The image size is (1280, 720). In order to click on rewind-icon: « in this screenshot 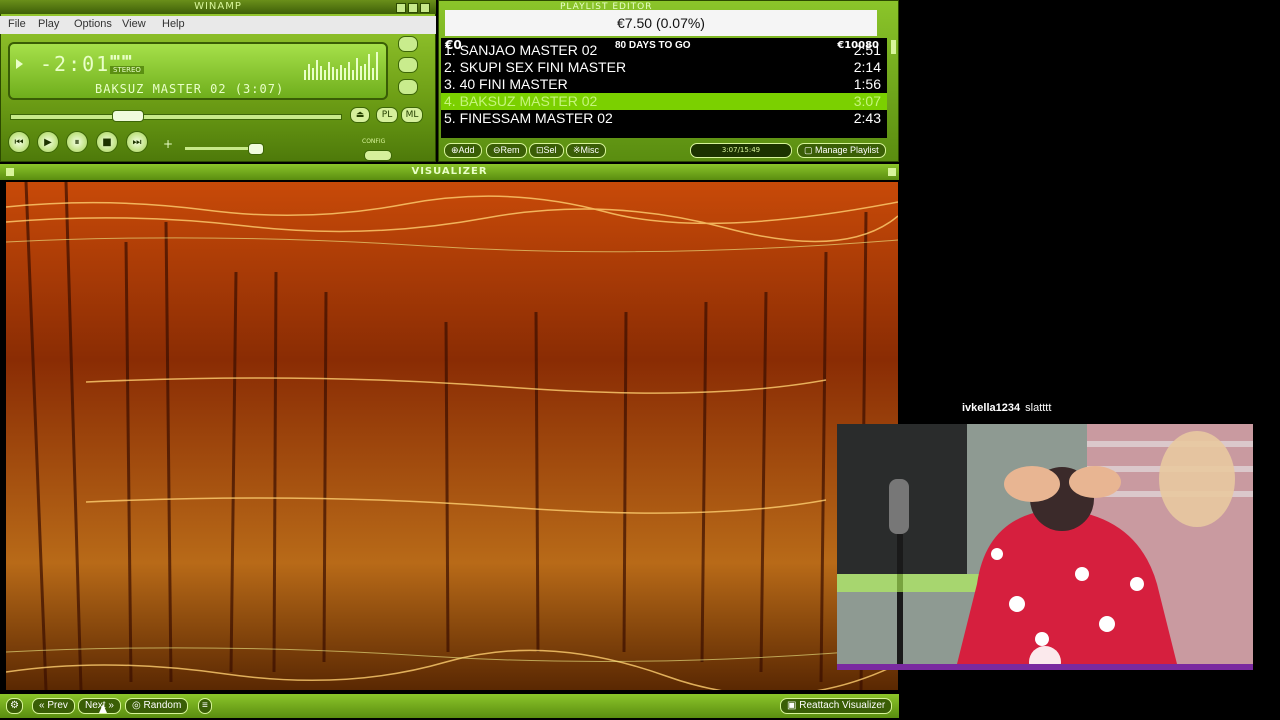, I will do `click(42, 705)`.